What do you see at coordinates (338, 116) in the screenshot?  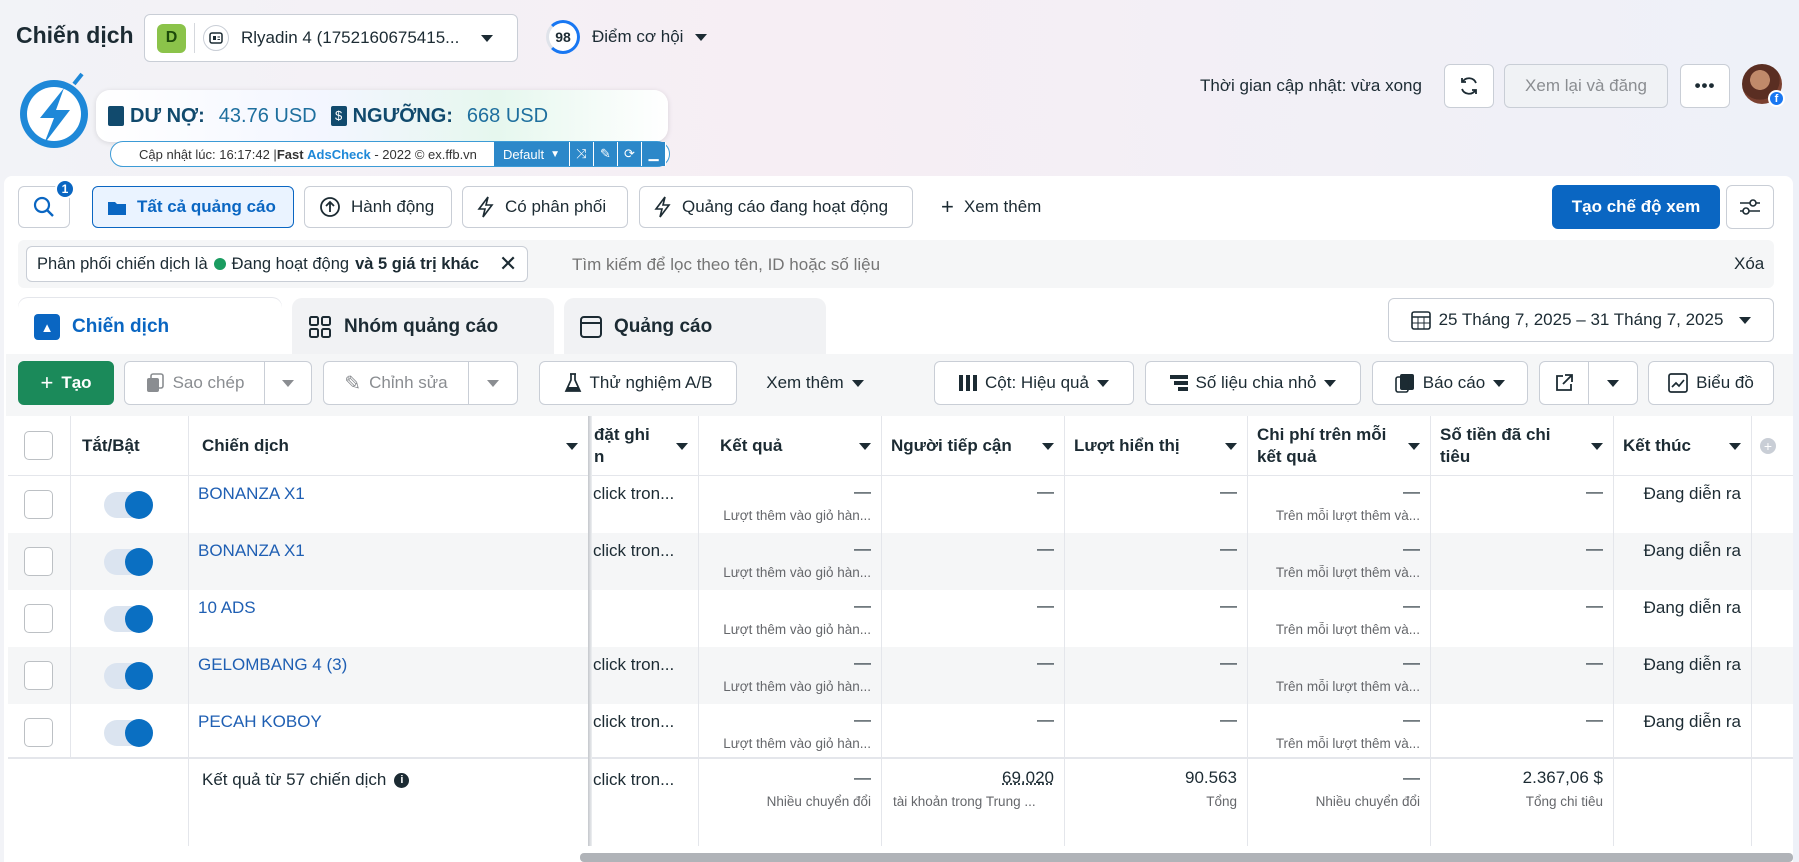 I see `dollar-file-icon: $` at bounding box center [338, 116].